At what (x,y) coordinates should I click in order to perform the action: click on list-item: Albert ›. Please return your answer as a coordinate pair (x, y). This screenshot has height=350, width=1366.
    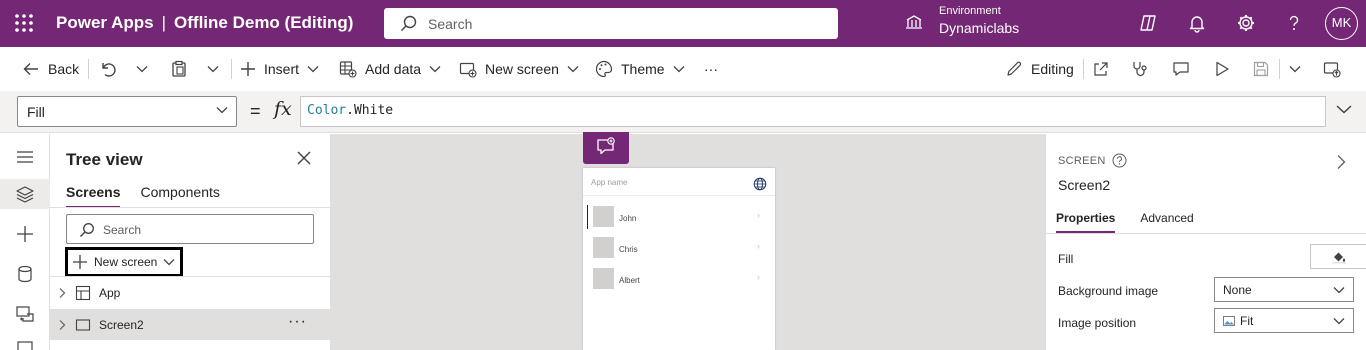
    Looking at the image, I should click on (679, 278).